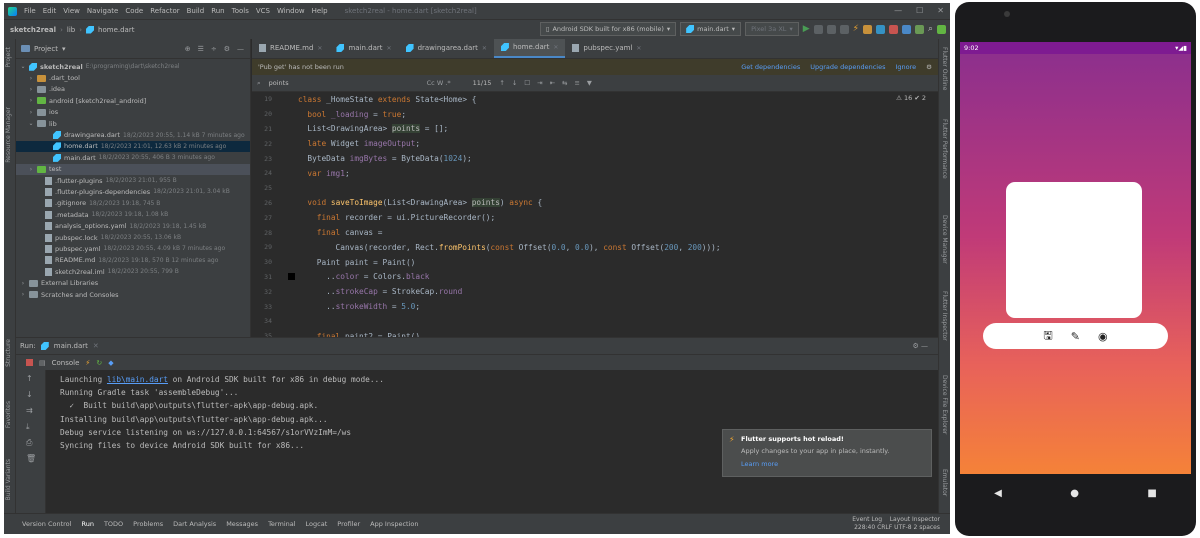 This screenshot has width=1200, height=538. Describe the element at coordinates (818, 29) in the screenshot. I see `debug-icon` at that location.